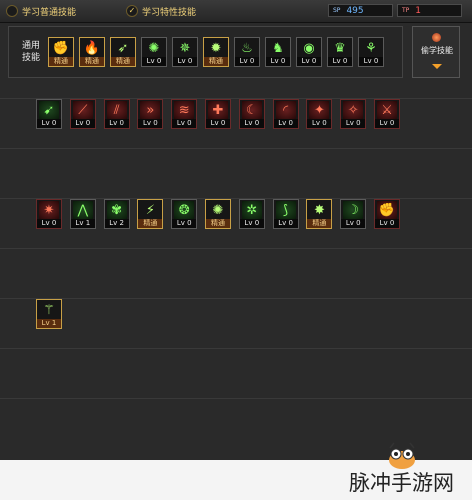 The width and height of the screenshot is (472, 500). I want to click on skill-slot: ⟆ Lv 0, so click(285, 214).